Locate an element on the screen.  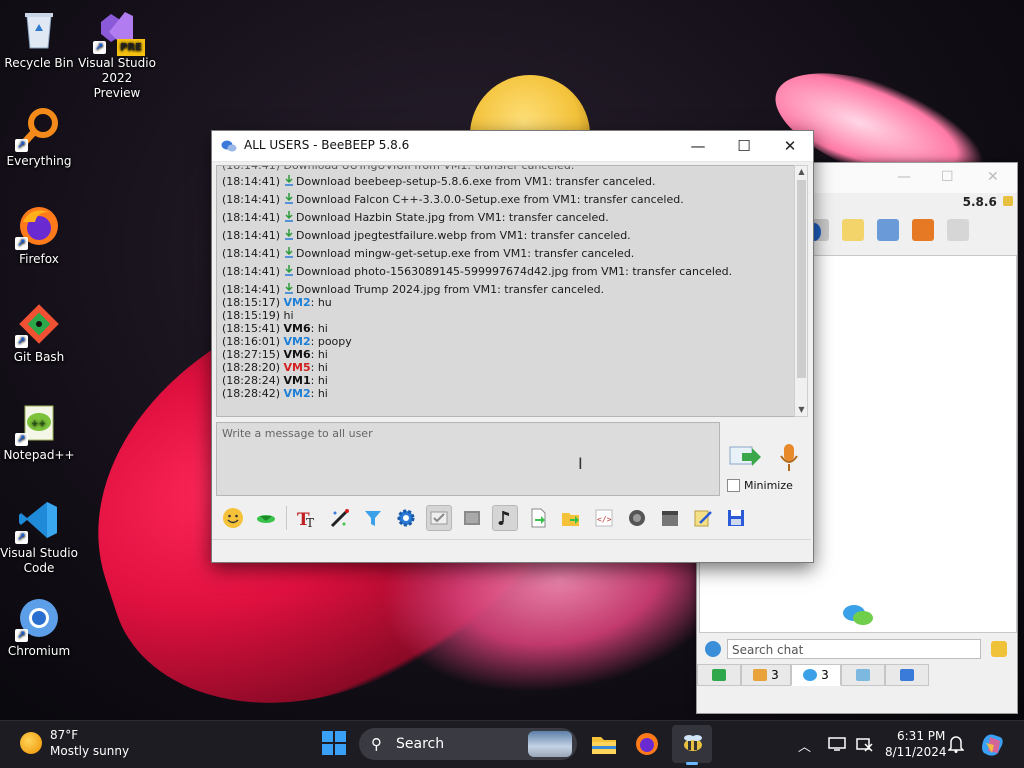
tab-chats: 3 is located at coordinates (816, 675).